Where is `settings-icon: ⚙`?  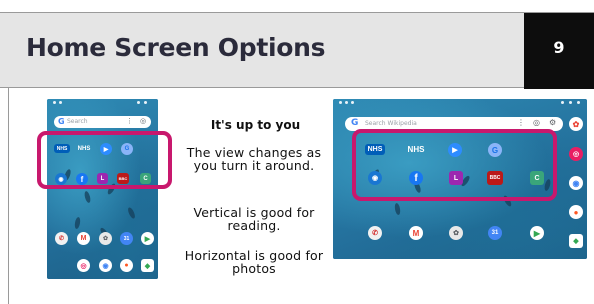 settings-icon: ⚙ is located at coordinates (552, 122).